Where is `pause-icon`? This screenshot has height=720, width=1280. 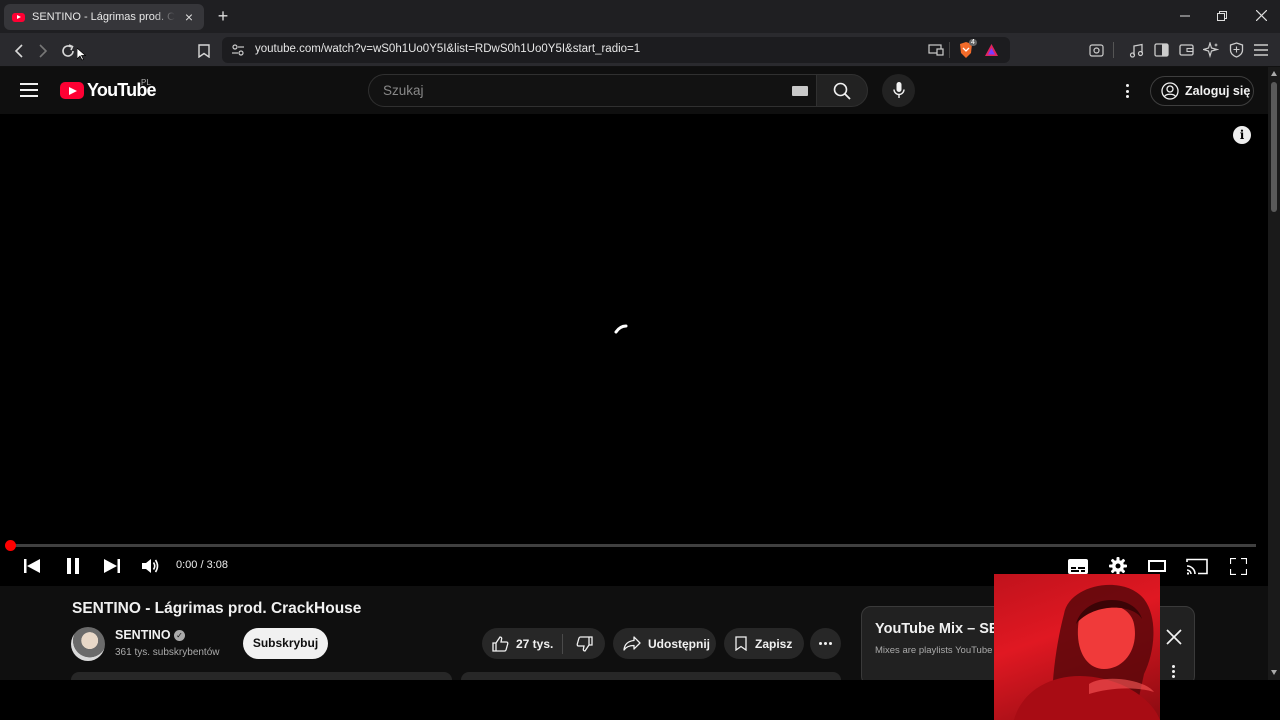
pause-icon is located at coordinates (73, 566).